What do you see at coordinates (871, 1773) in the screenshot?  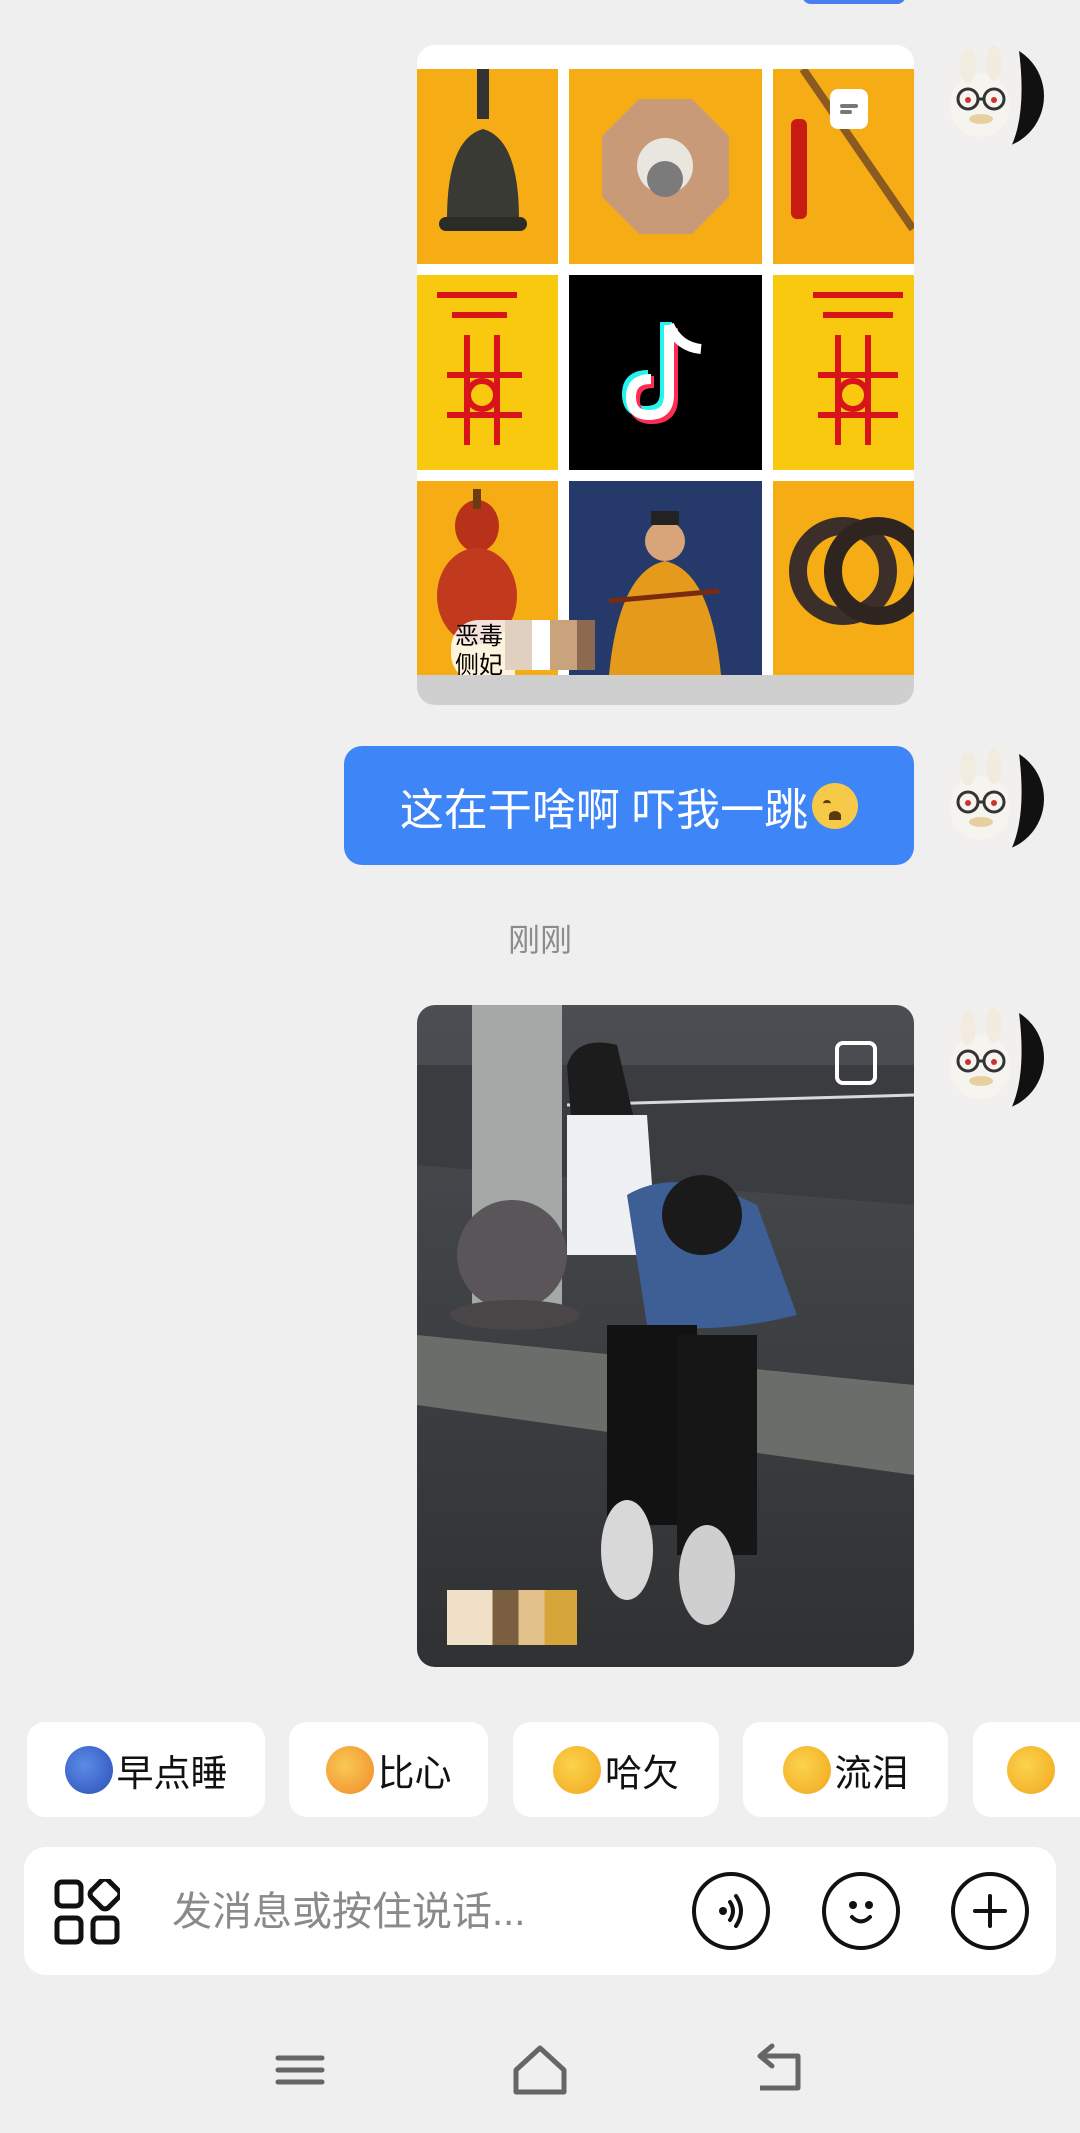 I see `chip-label: 流泪` at bounding box center [871, 1773].